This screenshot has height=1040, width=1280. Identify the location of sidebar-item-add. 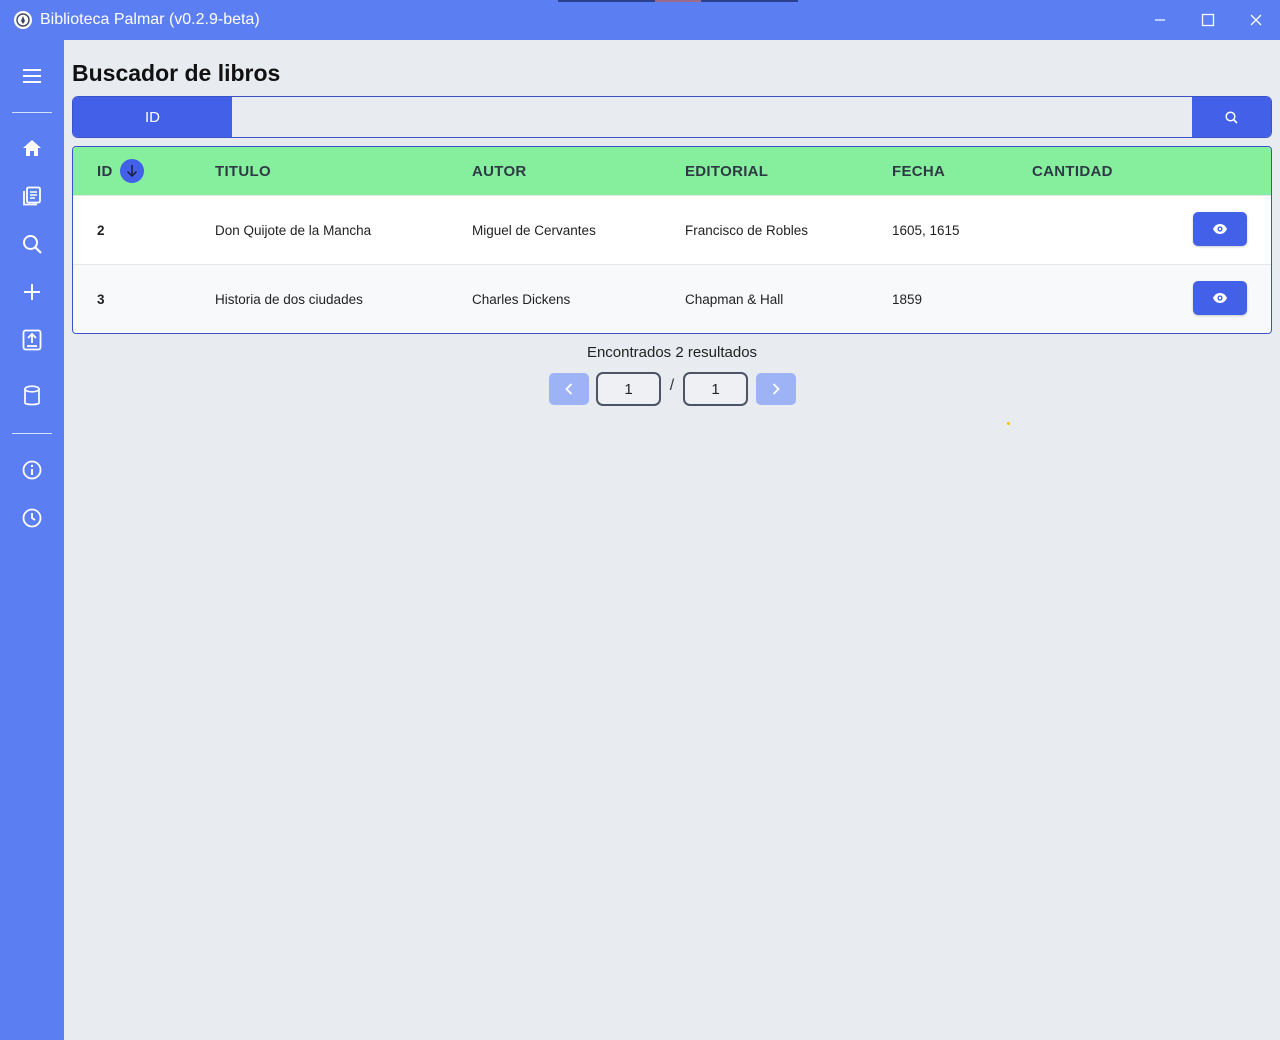
(32, 292).